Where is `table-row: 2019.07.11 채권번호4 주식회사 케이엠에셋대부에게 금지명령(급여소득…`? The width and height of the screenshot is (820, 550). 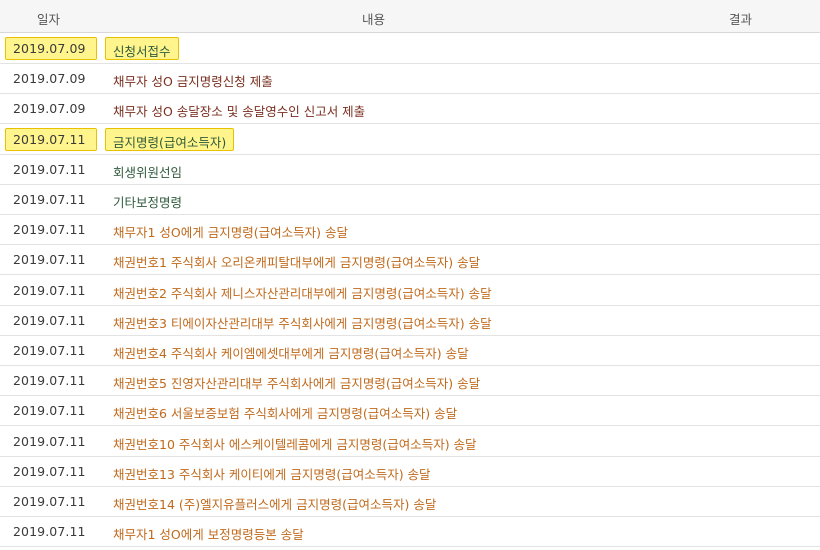
table-row: 2019.07.11 채권번호4 주식회사 케이엠에셋대부에게 금지명령(급여소득… is located at coordinates (410, 350).